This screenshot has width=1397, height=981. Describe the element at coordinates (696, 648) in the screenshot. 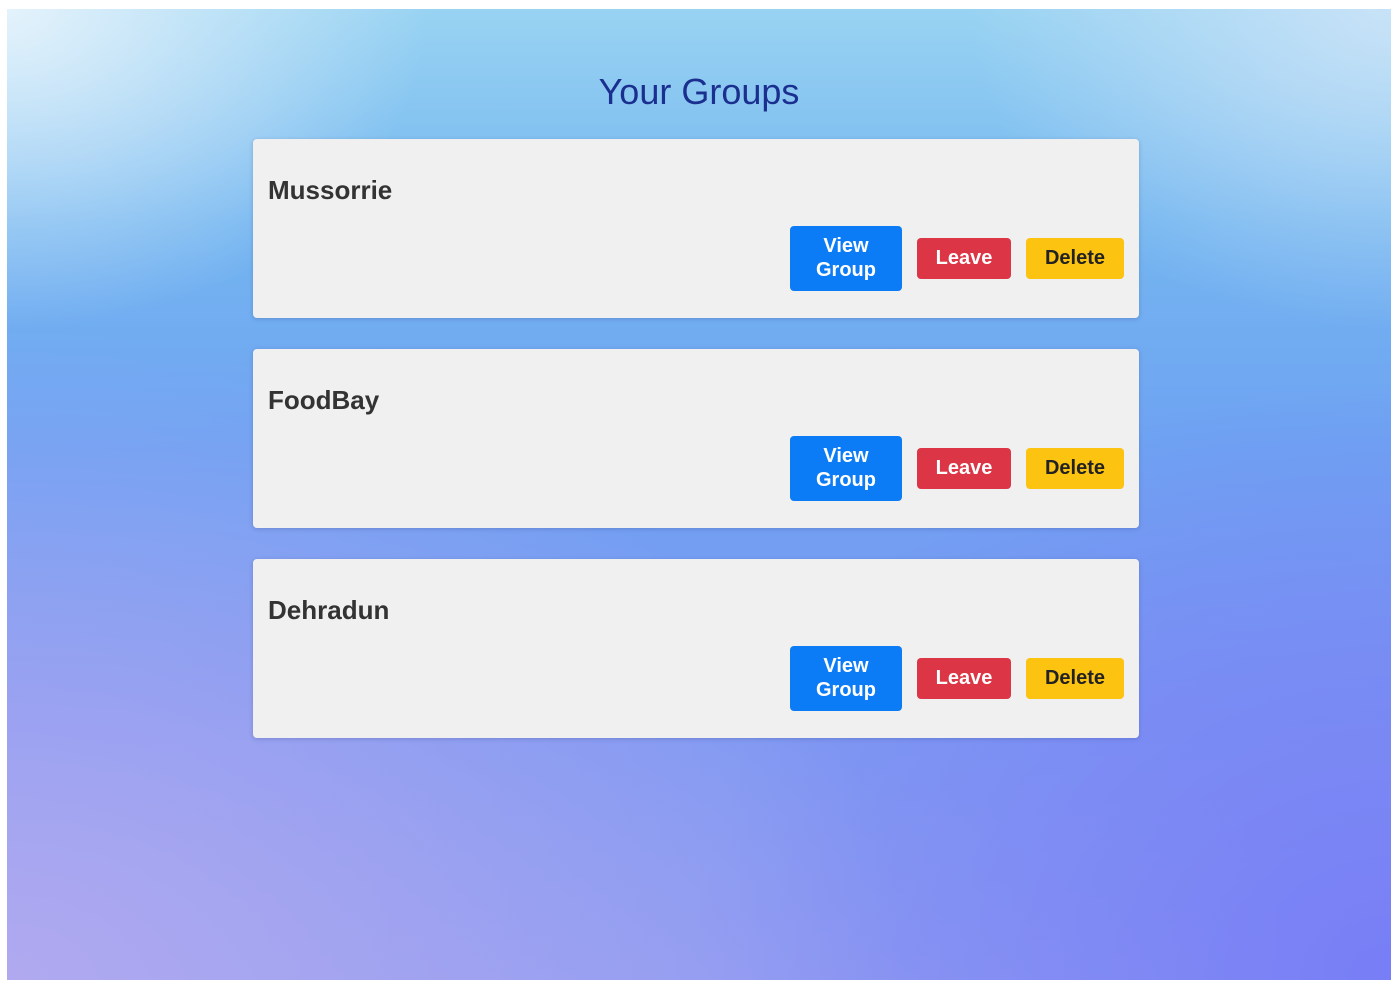

I see `group-card: Dehradun View Group Leave Delete` at that location.